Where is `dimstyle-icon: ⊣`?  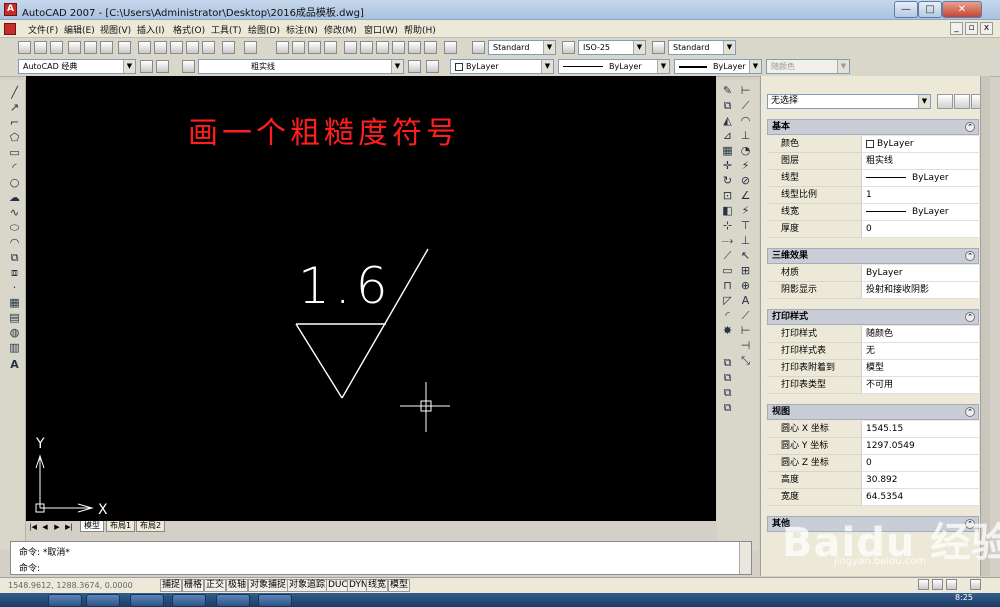
dimstyle-icon: ⊣ is located at coordinates (745, 345).